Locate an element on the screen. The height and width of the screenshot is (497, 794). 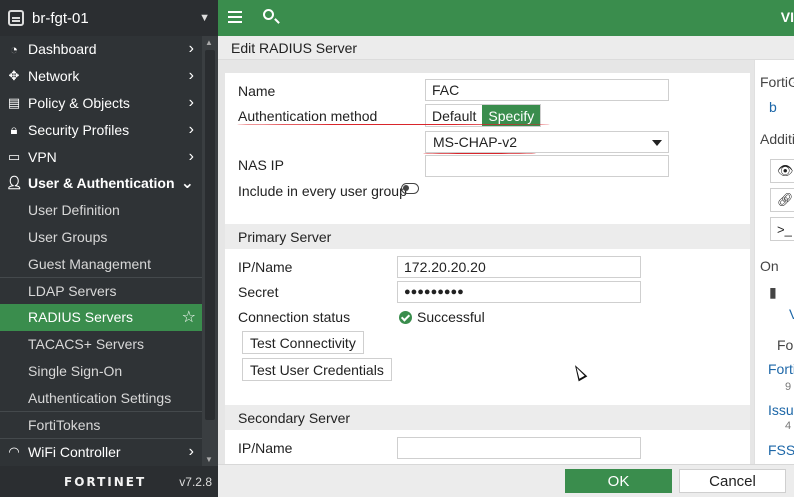
secondary-ip-label: IP/Name is located at coordinates (265, 448).